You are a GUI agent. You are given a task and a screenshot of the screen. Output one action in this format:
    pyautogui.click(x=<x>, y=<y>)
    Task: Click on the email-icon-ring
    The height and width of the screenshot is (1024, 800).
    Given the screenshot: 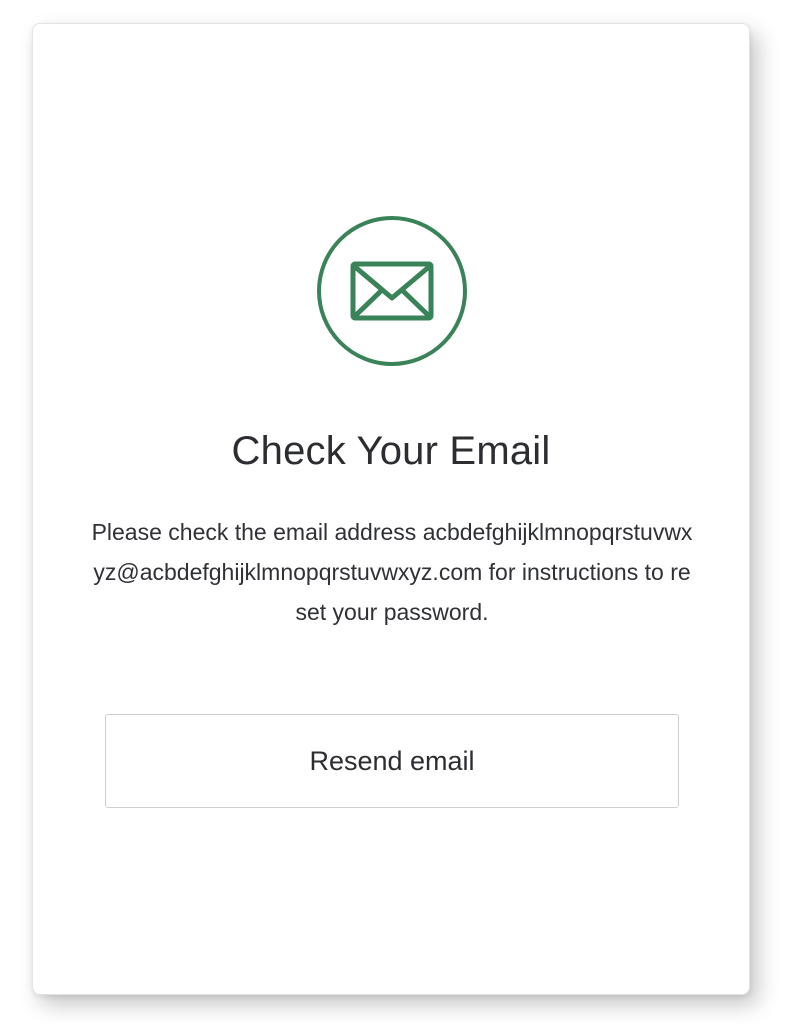 What is the action you would take?
    pyautogui.click(x=392, y=291)
    